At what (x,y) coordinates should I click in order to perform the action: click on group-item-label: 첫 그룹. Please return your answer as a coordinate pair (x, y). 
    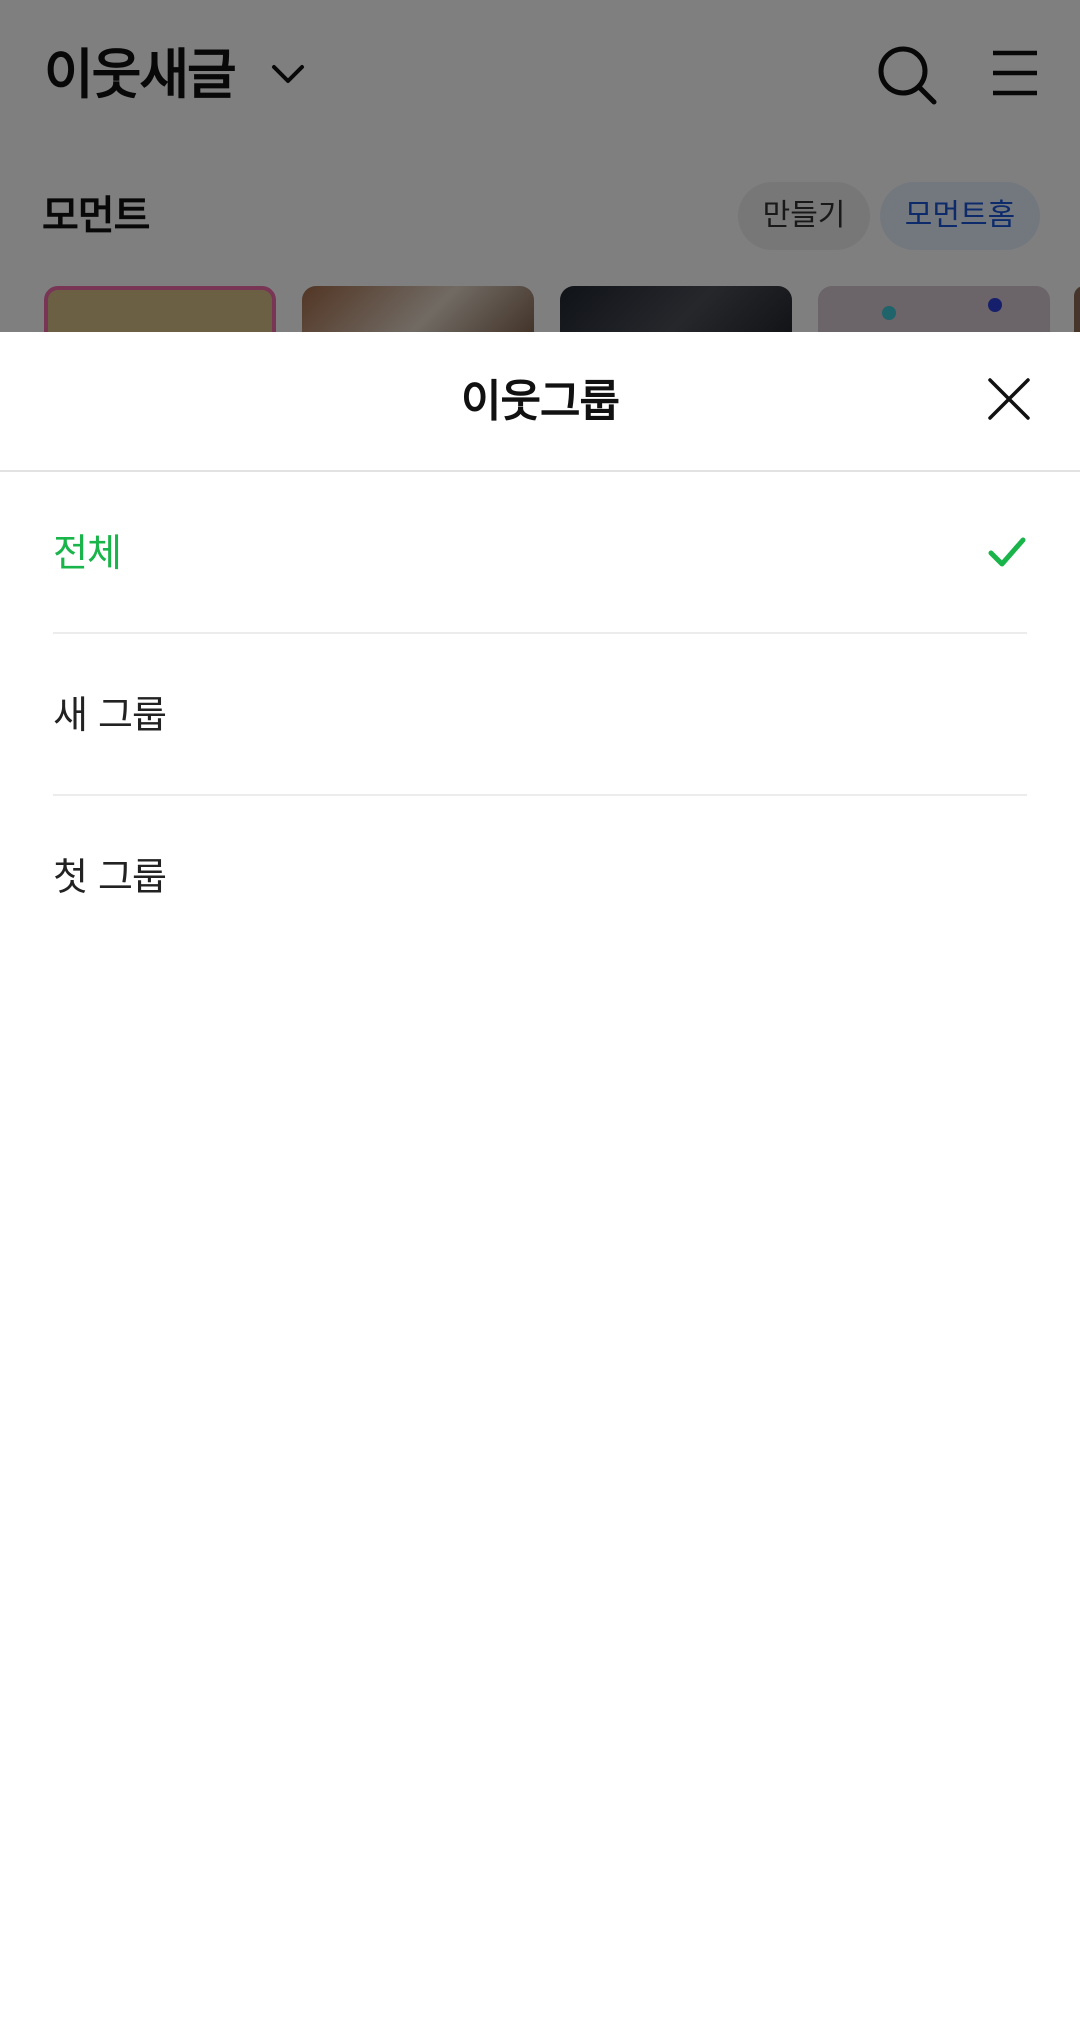
    Looking at the image, I should click on (110, 877).